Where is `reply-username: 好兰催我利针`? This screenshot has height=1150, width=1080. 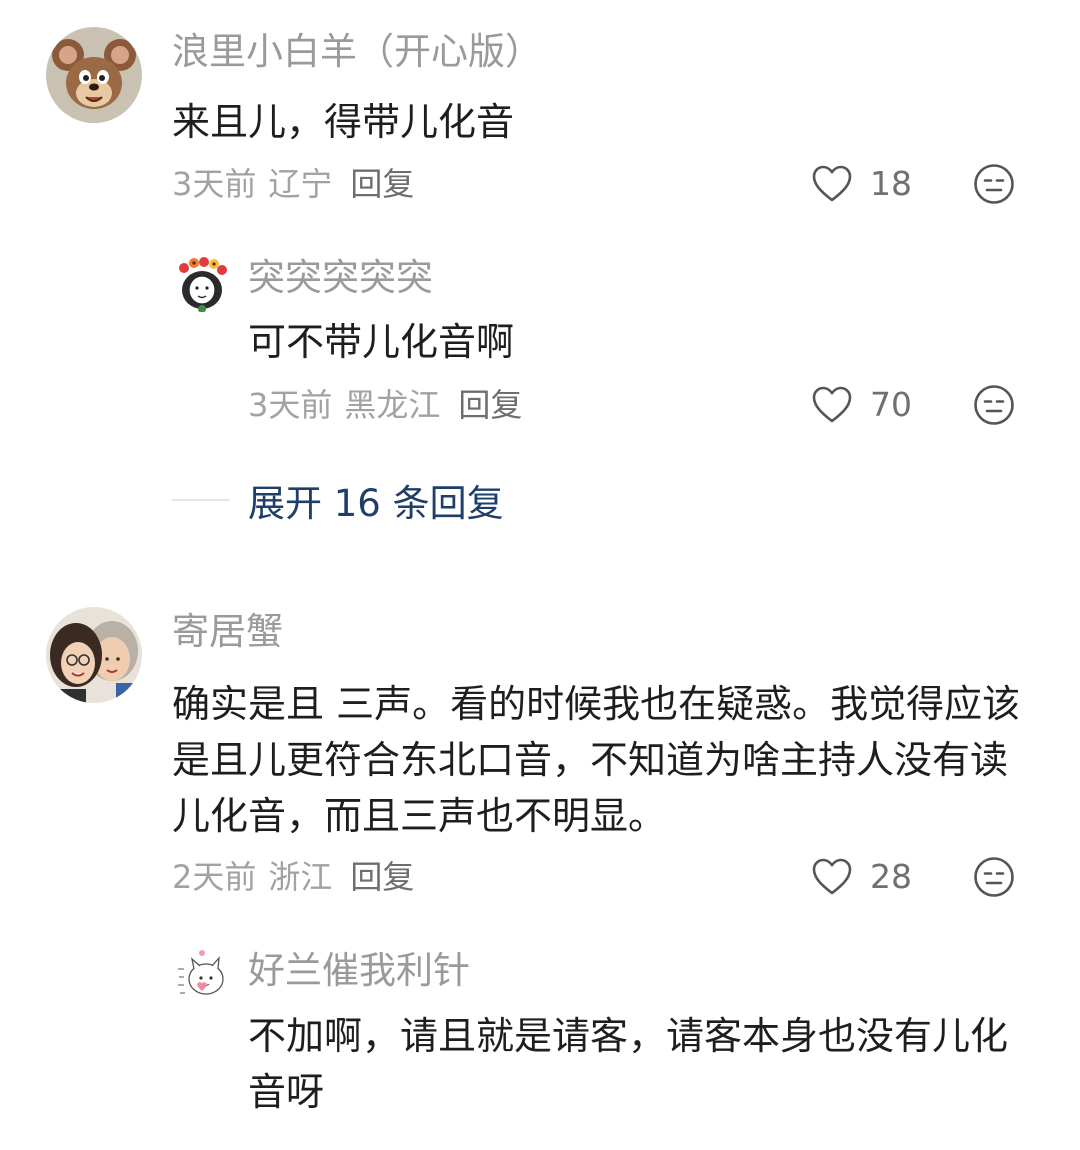 reply-username: 好兰催我利针 is located at coordinates (359, 971).